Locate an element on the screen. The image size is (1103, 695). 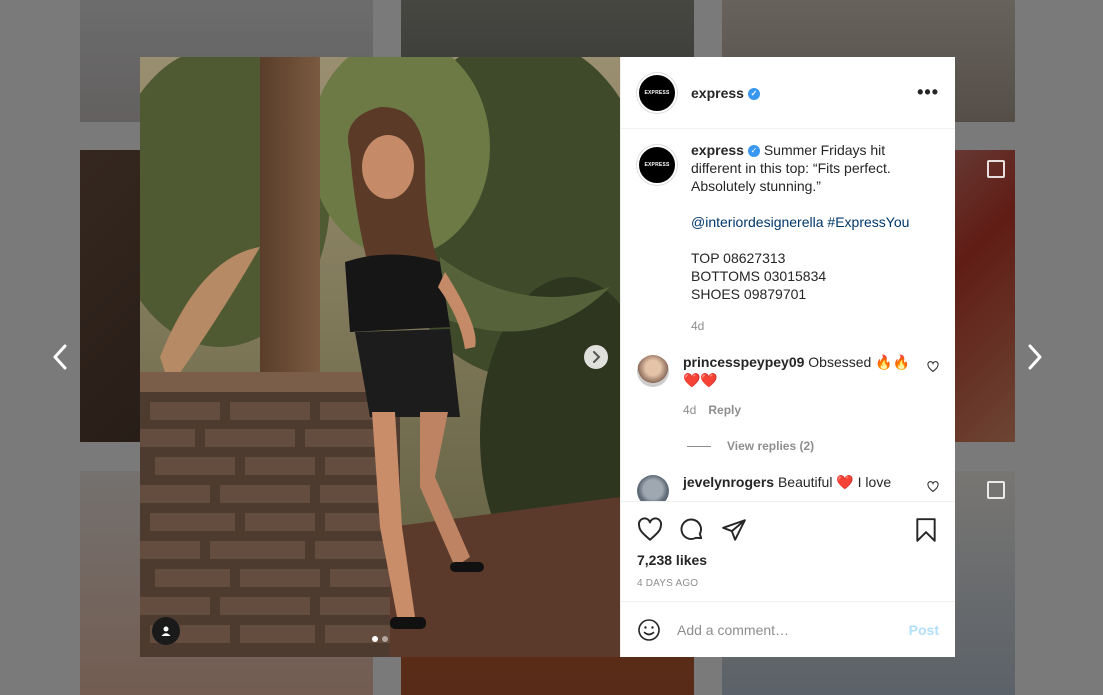
next-post-arrow is located at coordinates (1035, 357).